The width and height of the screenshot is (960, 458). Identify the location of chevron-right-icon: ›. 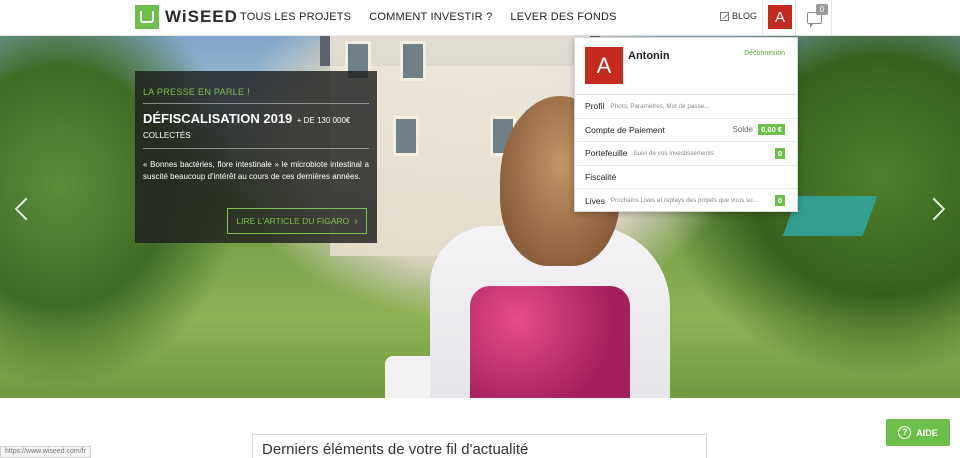
(356, 221).